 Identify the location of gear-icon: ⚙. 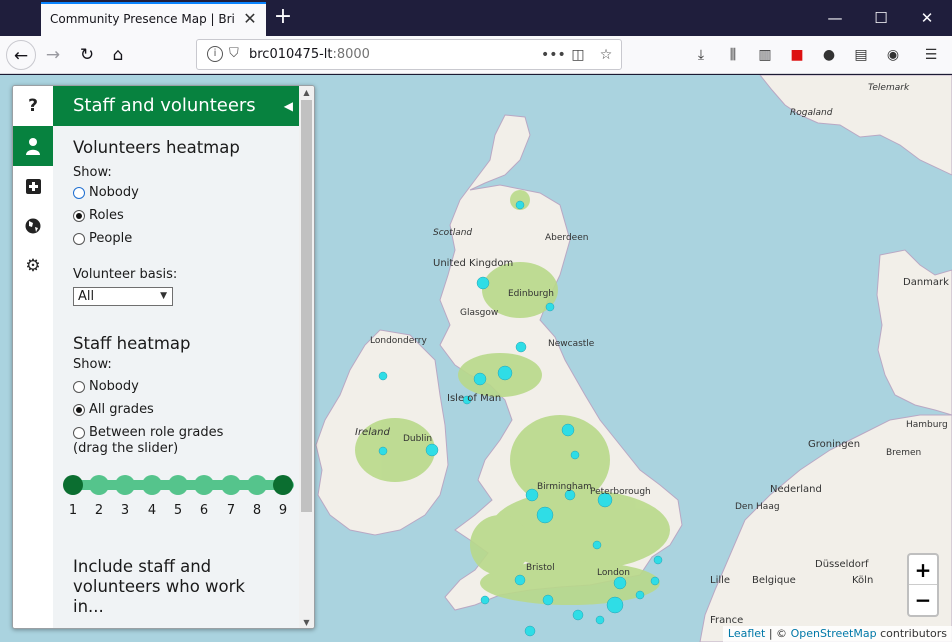
(33, 266).